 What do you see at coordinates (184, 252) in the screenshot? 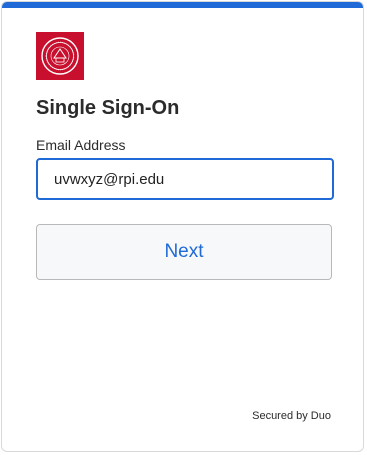
I see `next-button: Next` at bounding box center [184, 252].